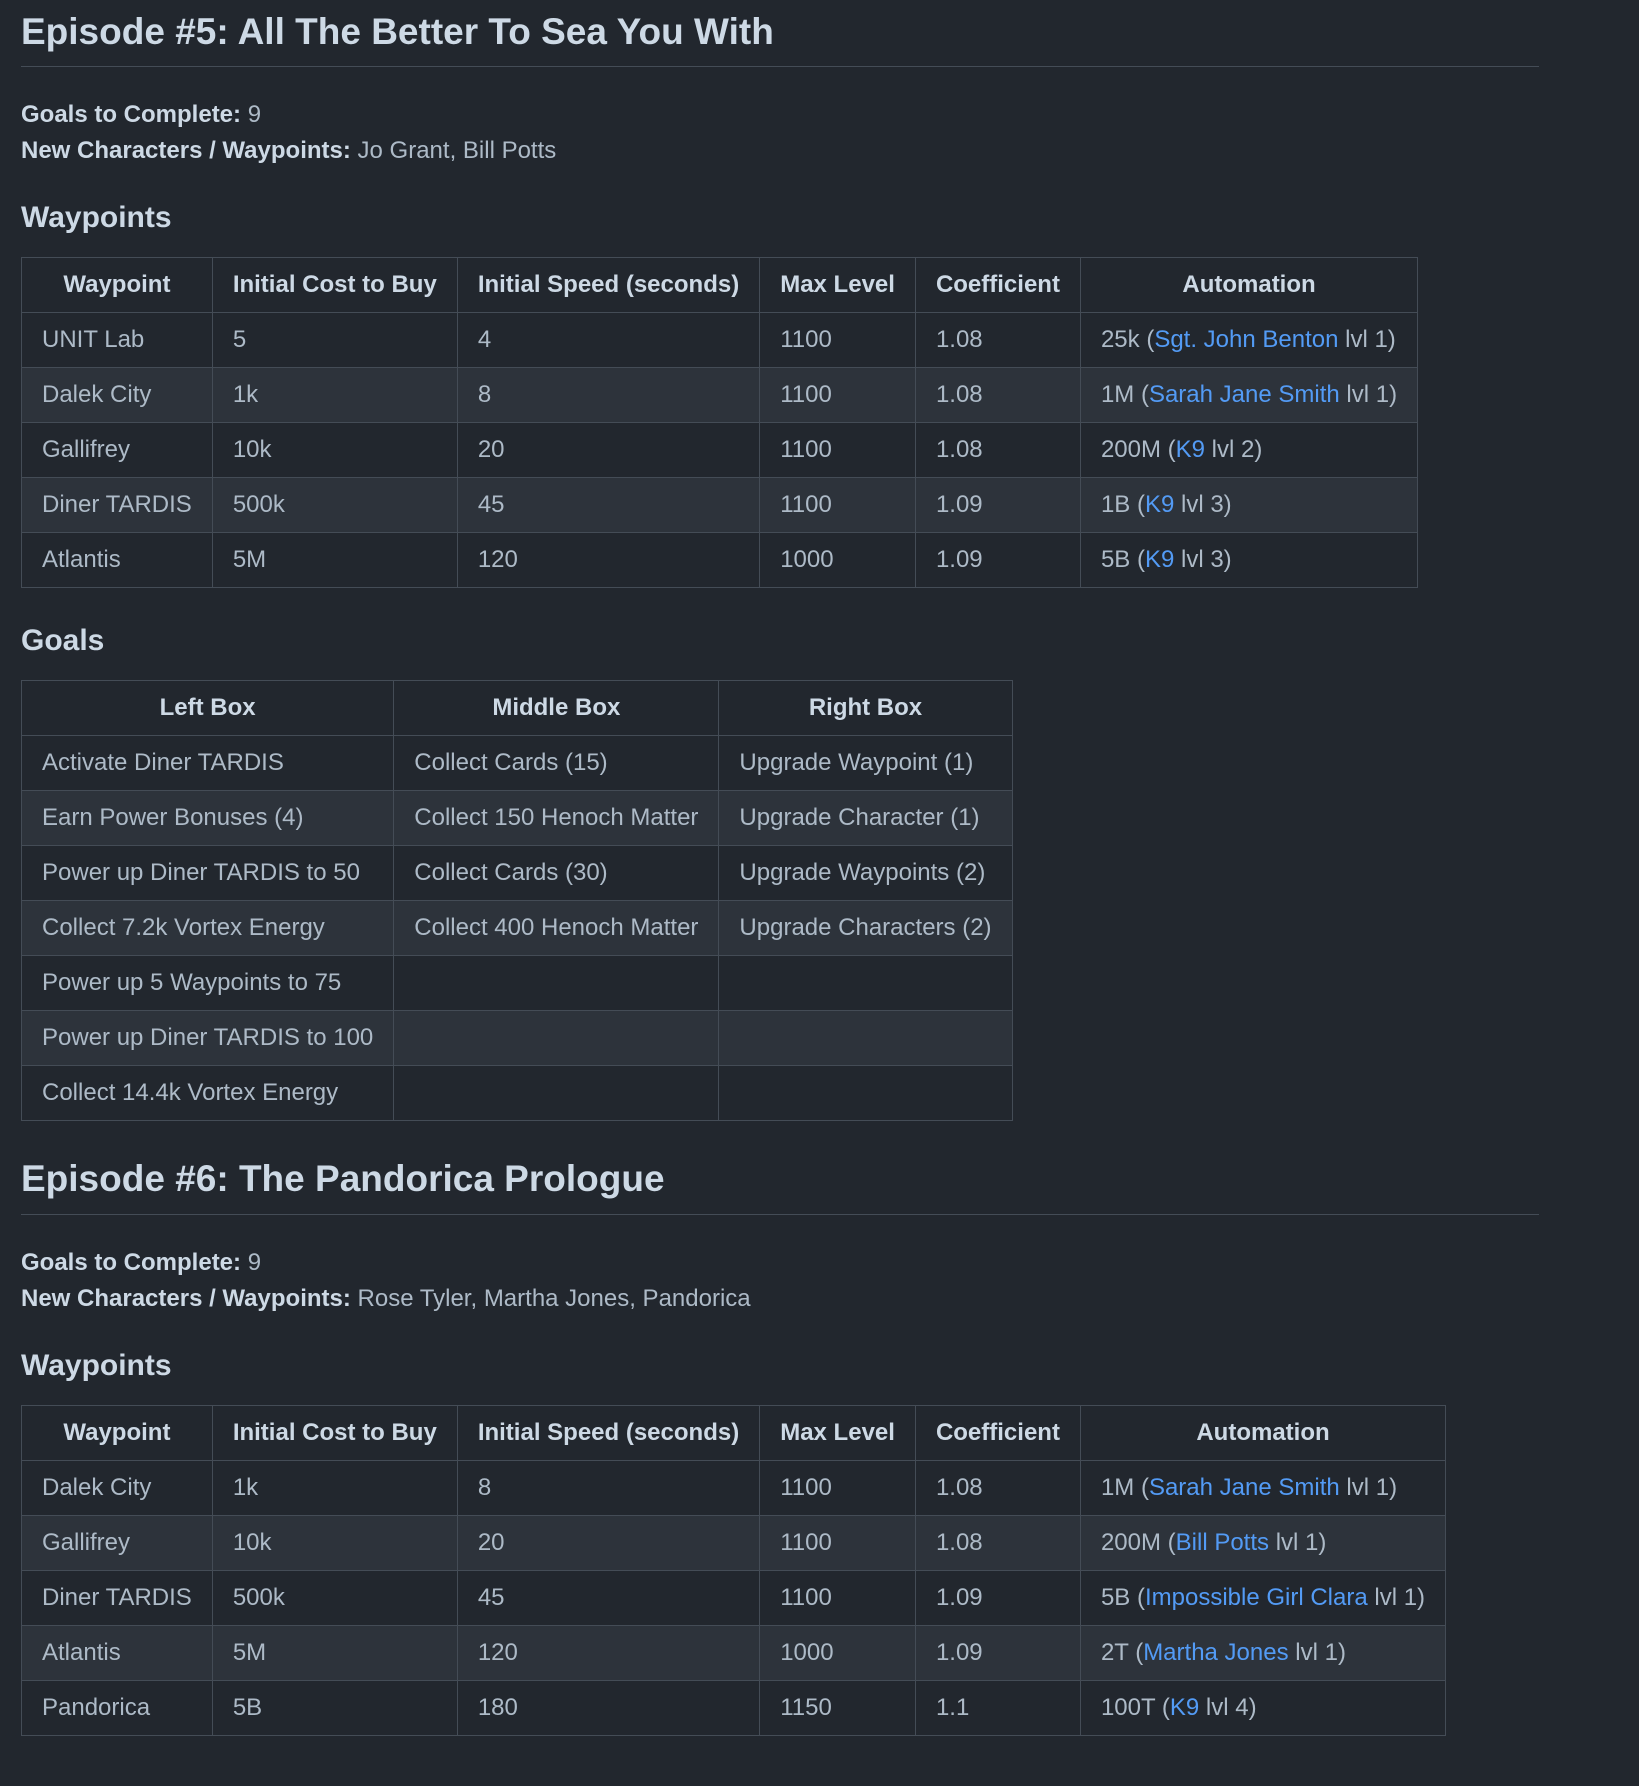  I want to click on cell-left-box: Power up Diner TARDIS to 50, so click(207, 873).